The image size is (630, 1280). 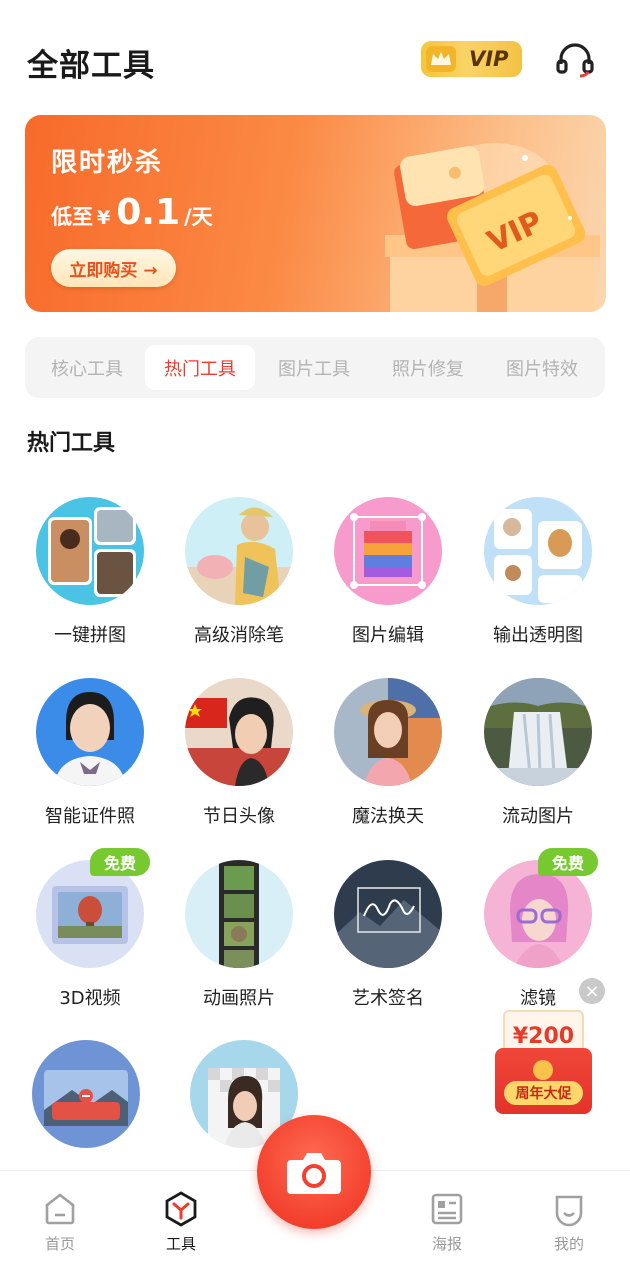 I want to click on tool-label: 魔法换天, so click(x=388, y=816).